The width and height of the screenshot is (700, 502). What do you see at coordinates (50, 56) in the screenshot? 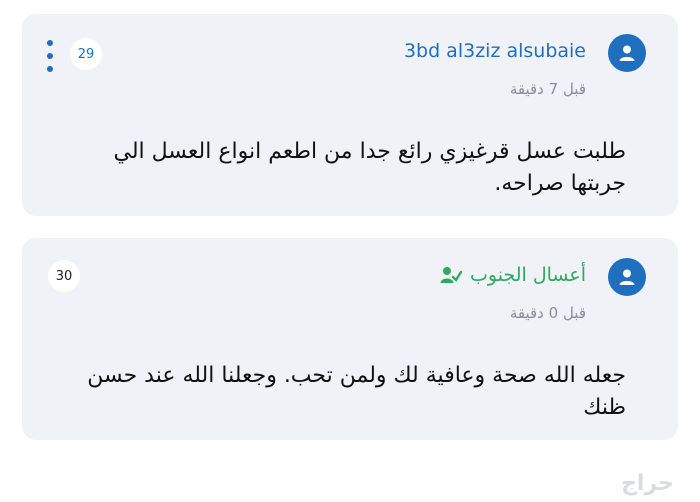
I see `more-options-icon` at bounding box center [50, 56].